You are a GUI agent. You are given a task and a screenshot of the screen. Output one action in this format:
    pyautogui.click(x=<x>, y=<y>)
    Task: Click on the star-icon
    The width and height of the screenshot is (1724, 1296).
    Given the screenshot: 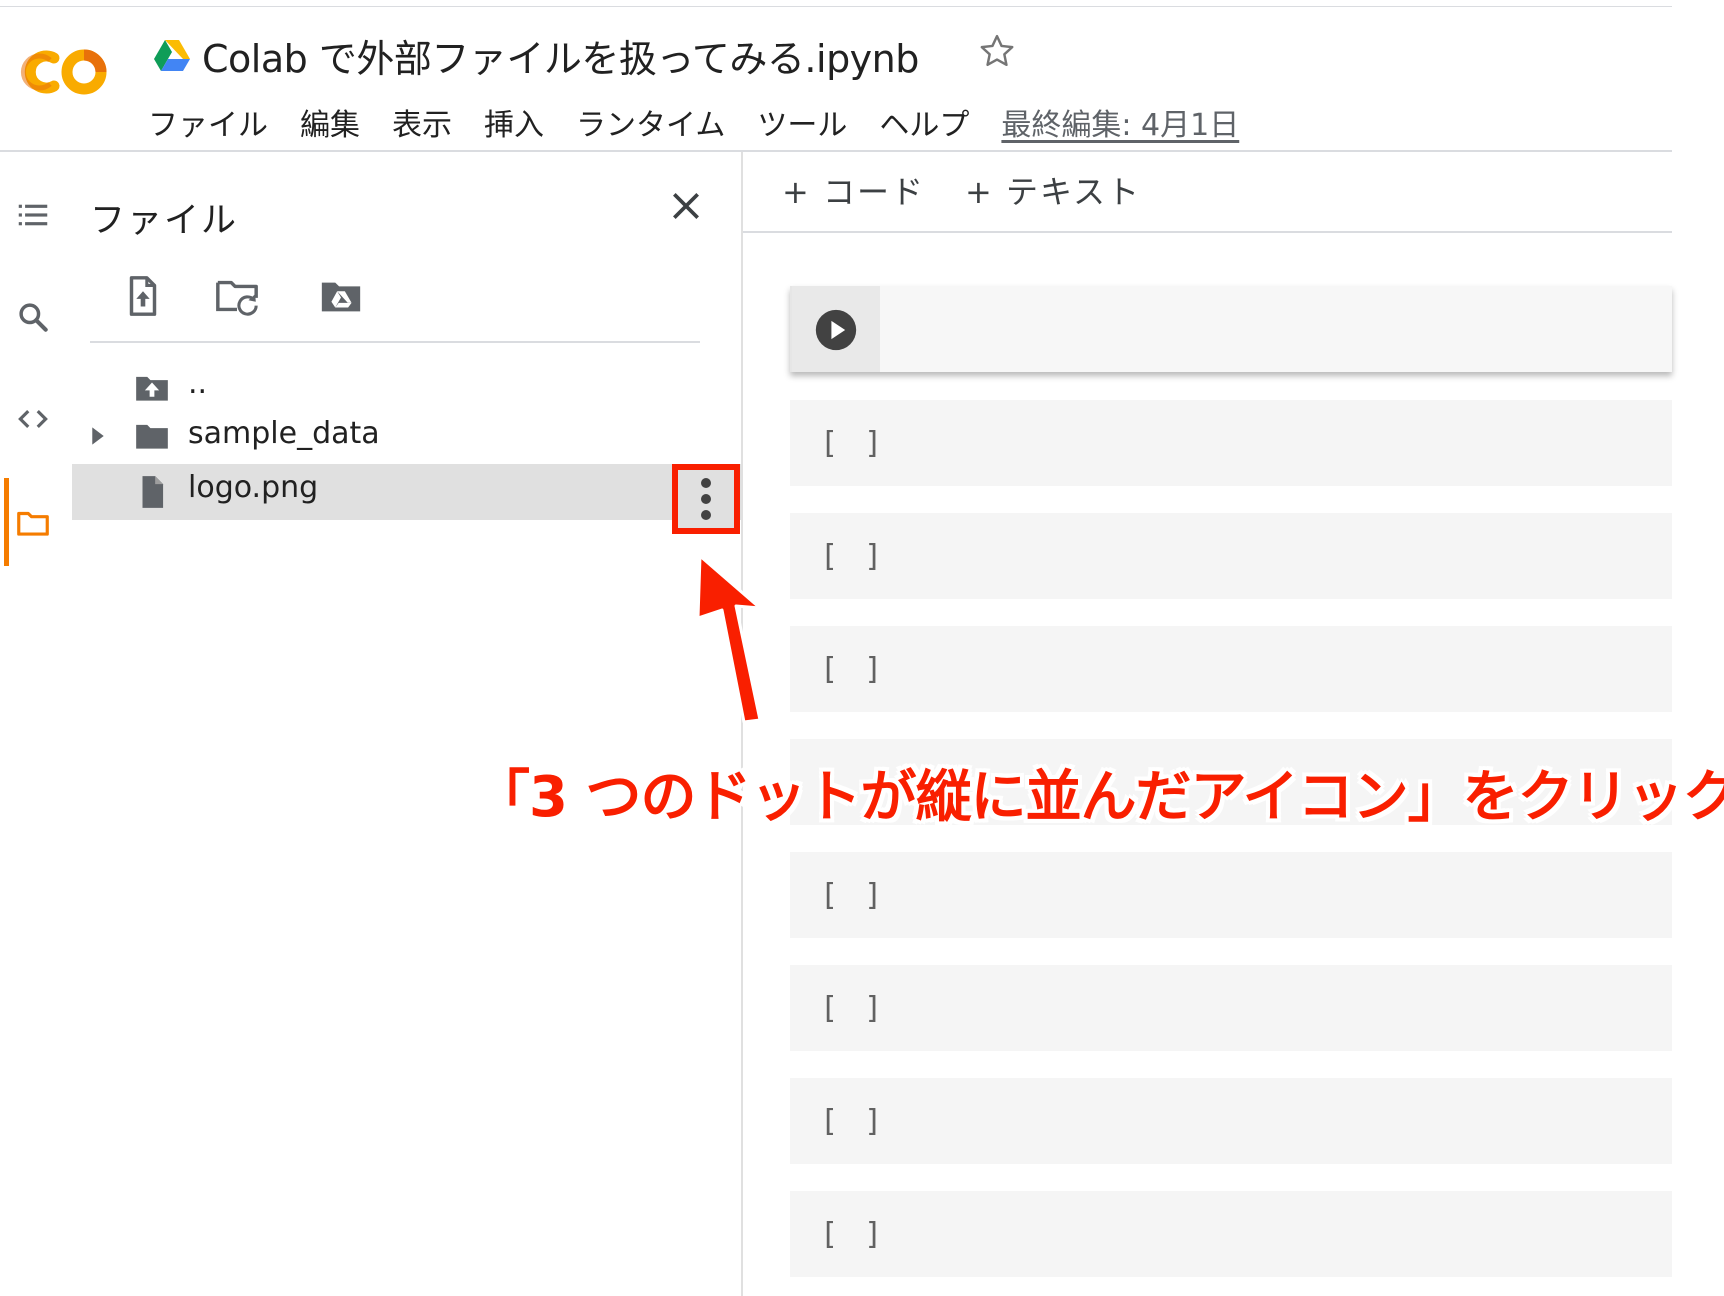 What is the action you would take?
    pyautogui.click(x=997, y=51)
    